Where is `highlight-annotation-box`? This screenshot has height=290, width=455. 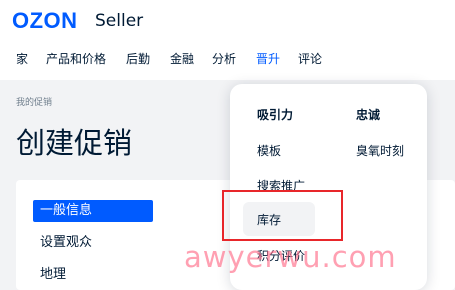 highlight-annotation-box is located at coordinates (282, 215).